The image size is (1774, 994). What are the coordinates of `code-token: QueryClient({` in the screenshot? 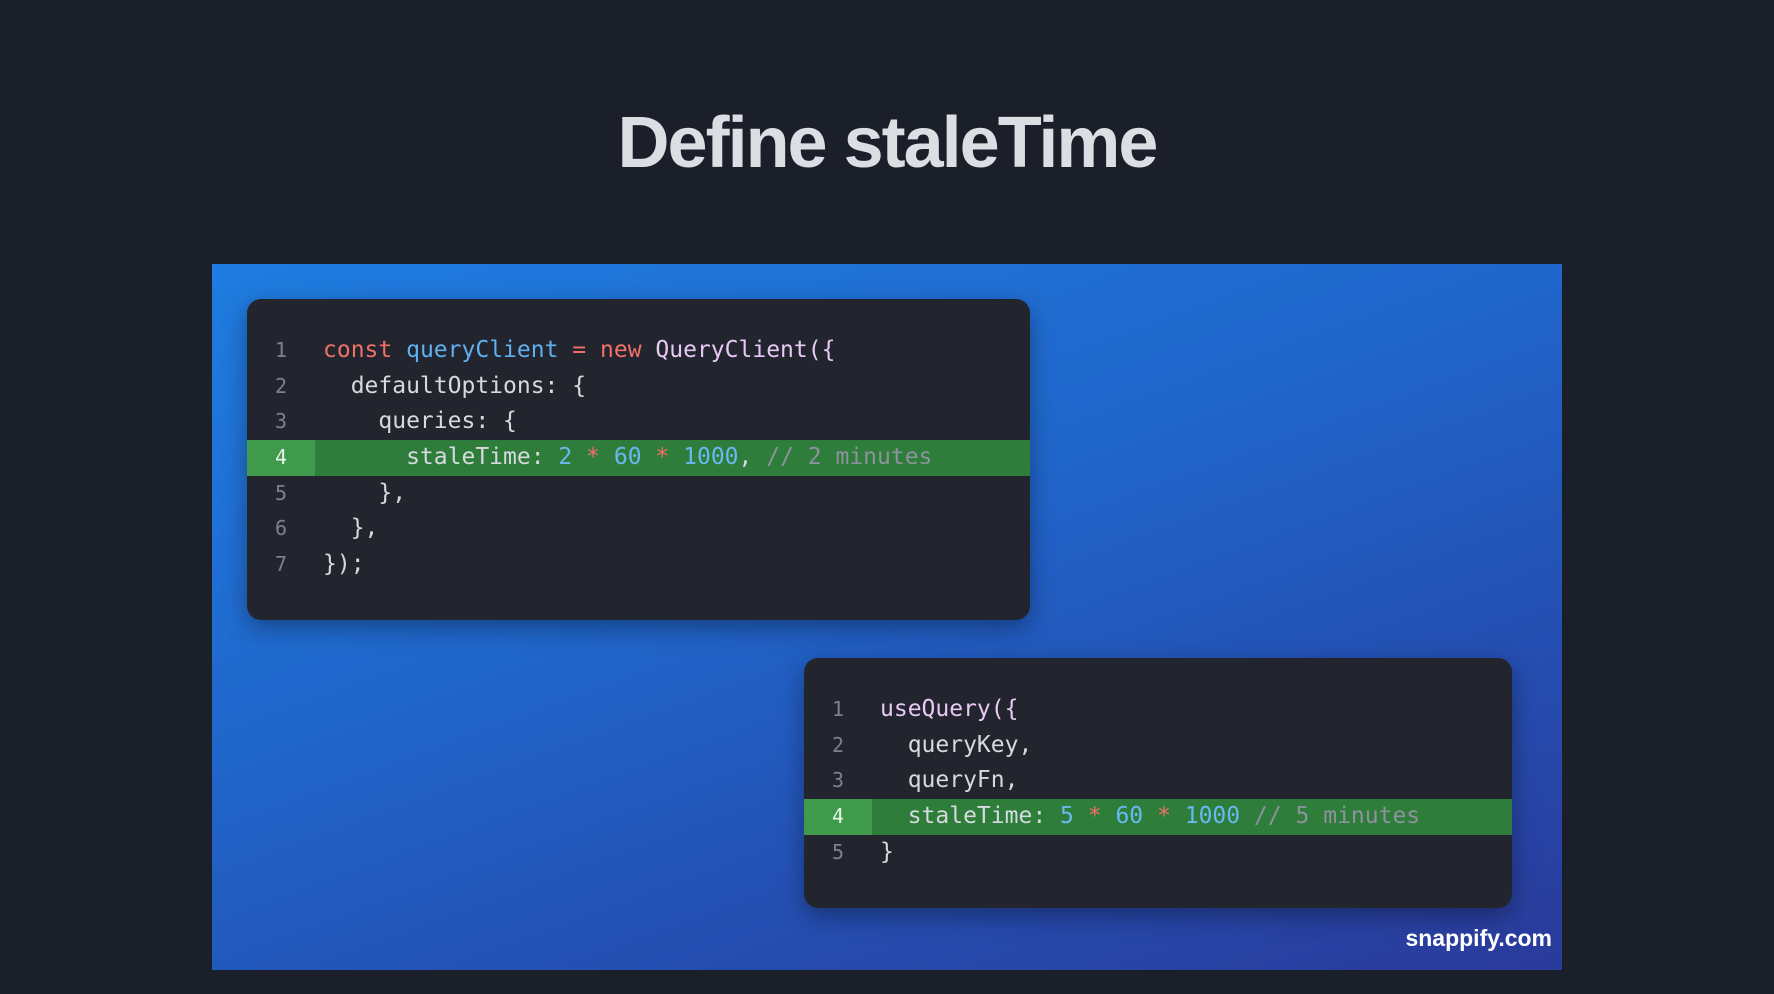 It's located at (745, 350).